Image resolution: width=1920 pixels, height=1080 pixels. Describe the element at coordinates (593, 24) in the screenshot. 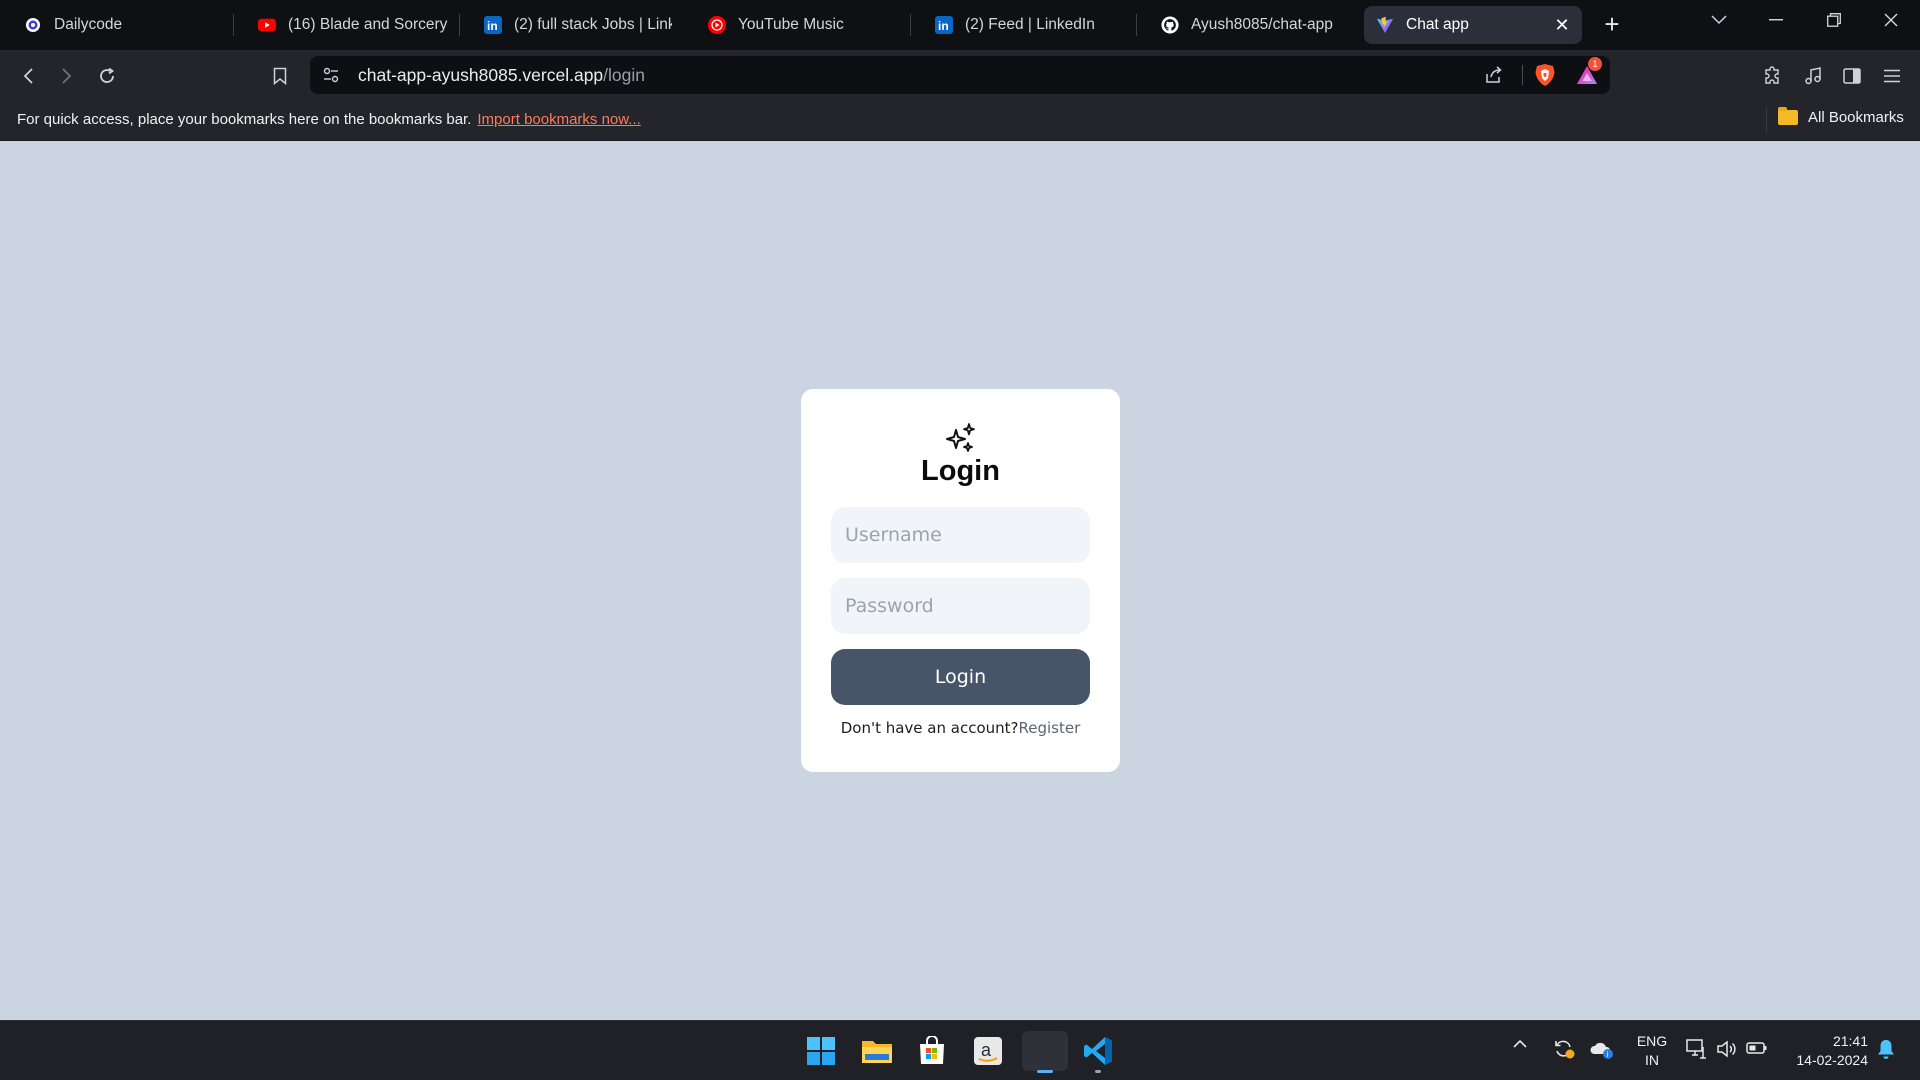

I see `tab-title: (2) full stack Jobs | LinkedIn` at that location.